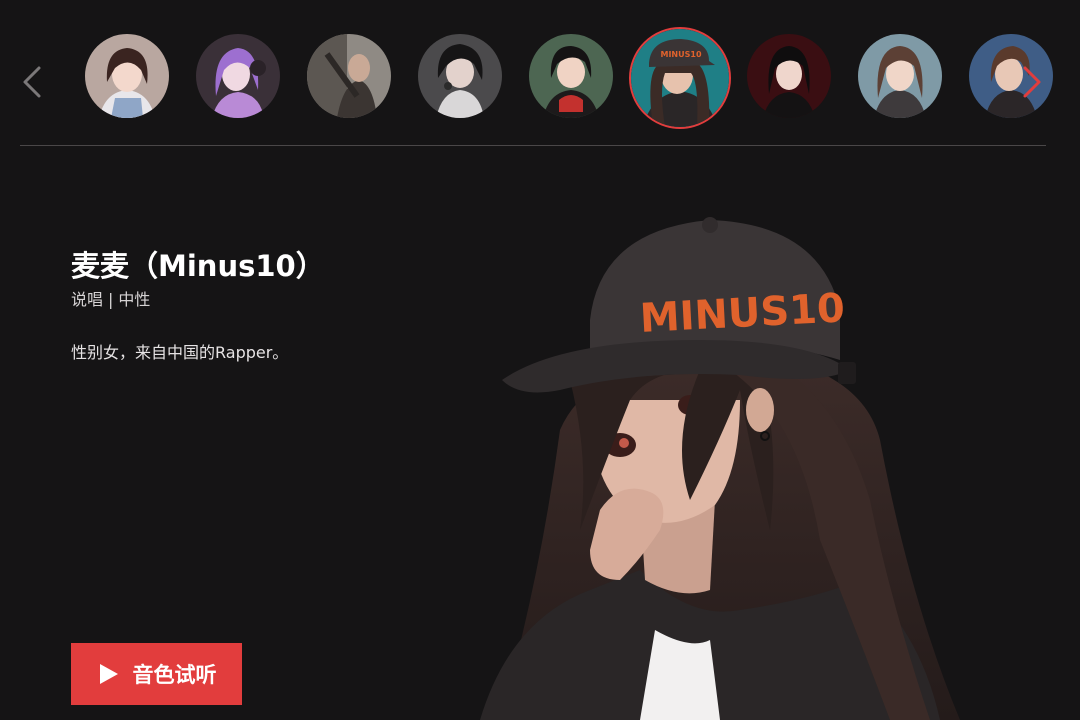 The width and height of the screenshot is (1080, 720). I want to click on divider, so click(533, 145).